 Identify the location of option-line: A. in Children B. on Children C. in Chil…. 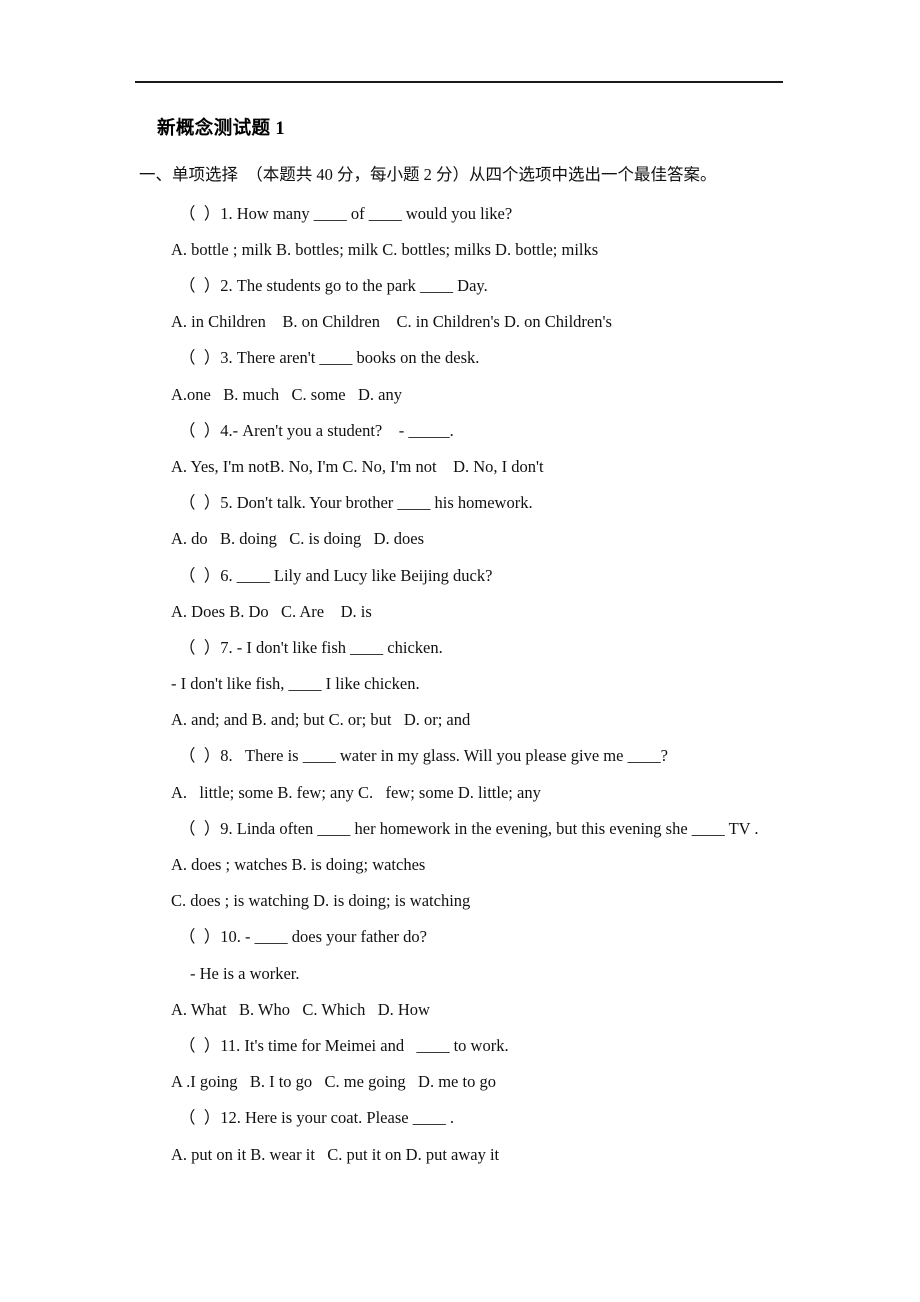
(391, 321).